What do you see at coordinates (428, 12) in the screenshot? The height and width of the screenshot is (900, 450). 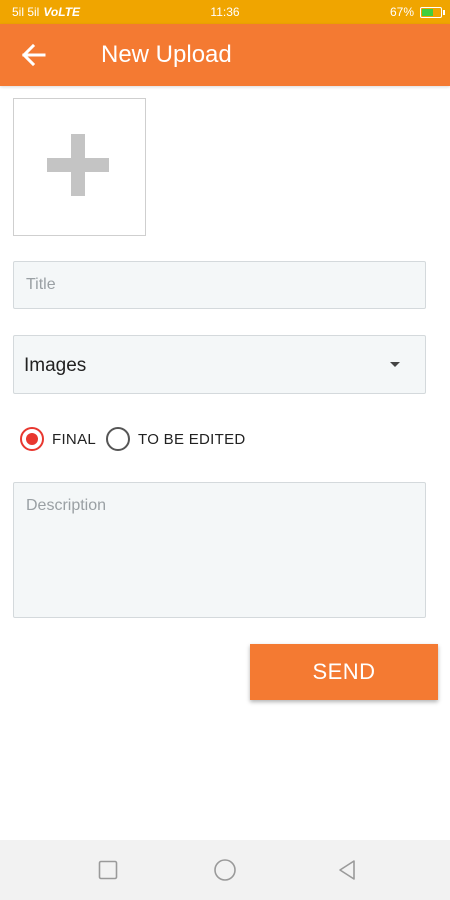 I see `battery-level` at bounding box center [428, 12].